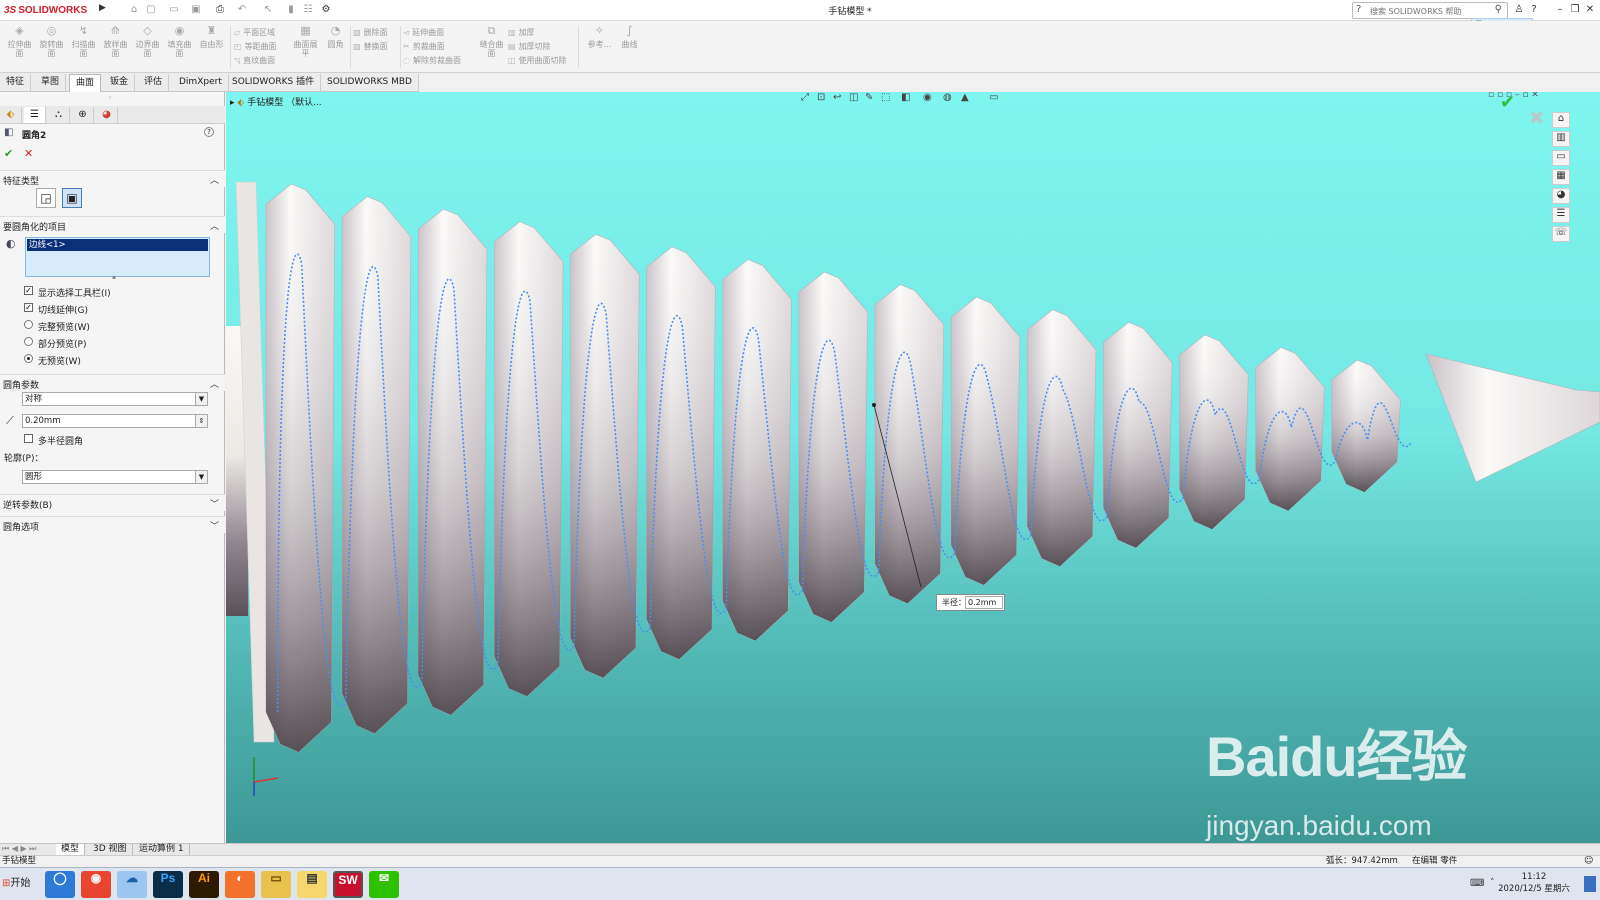 This screenshot has width=1600, height=900. What do you see at coordinates (1534, 883) in the screenshot?
I see `taskbar-clock: 11:12 2020/12/5 星期六` at bounding box center [1534, 883].